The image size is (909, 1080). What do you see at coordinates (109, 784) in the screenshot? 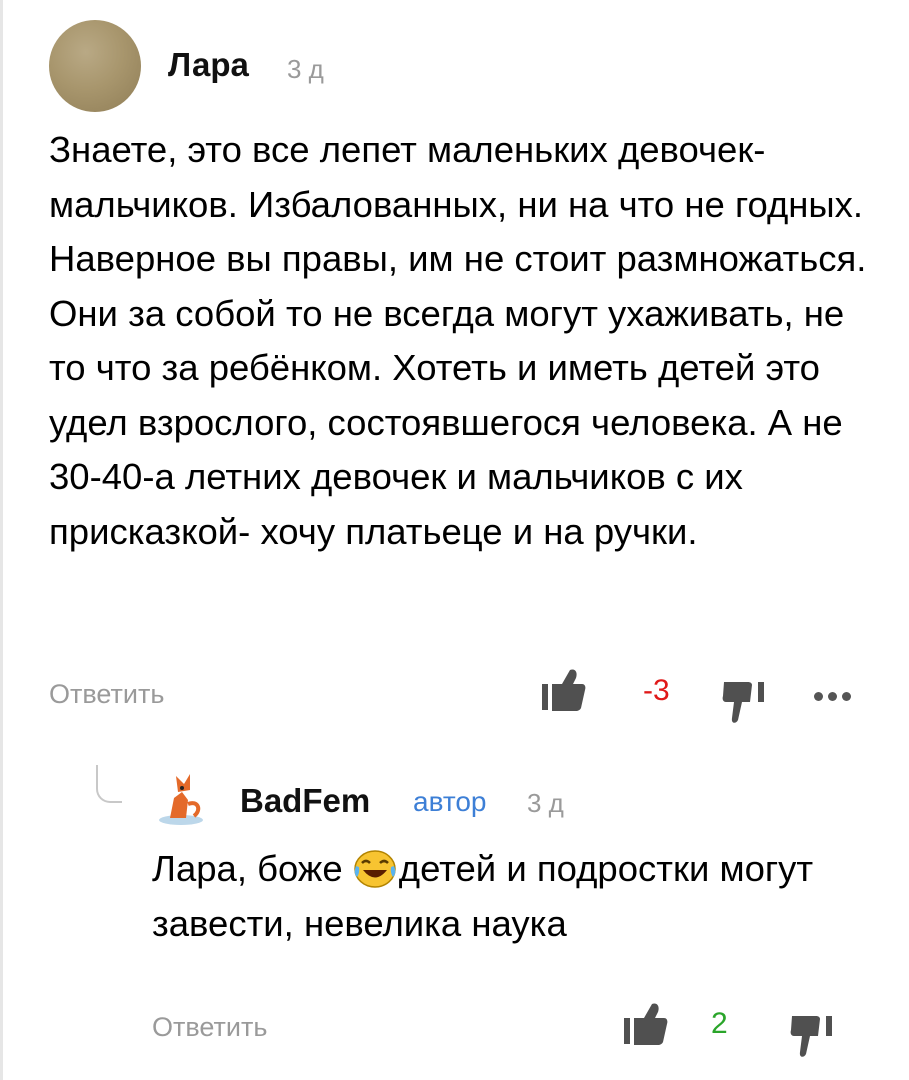
I see `thread-connector` at bounding box center [109, 784].